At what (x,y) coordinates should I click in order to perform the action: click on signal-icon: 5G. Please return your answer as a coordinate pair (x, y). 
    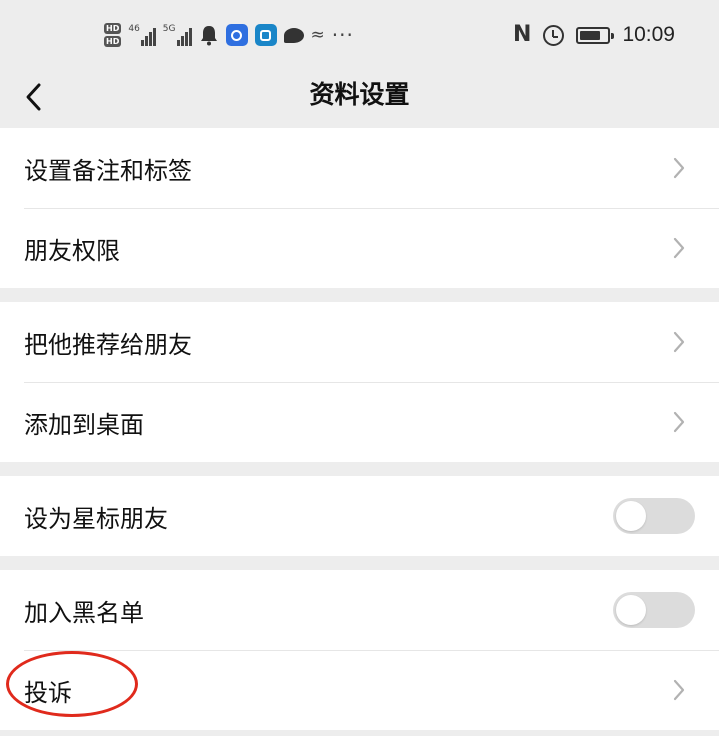
    Looking at the image, I should click on (177, 35).